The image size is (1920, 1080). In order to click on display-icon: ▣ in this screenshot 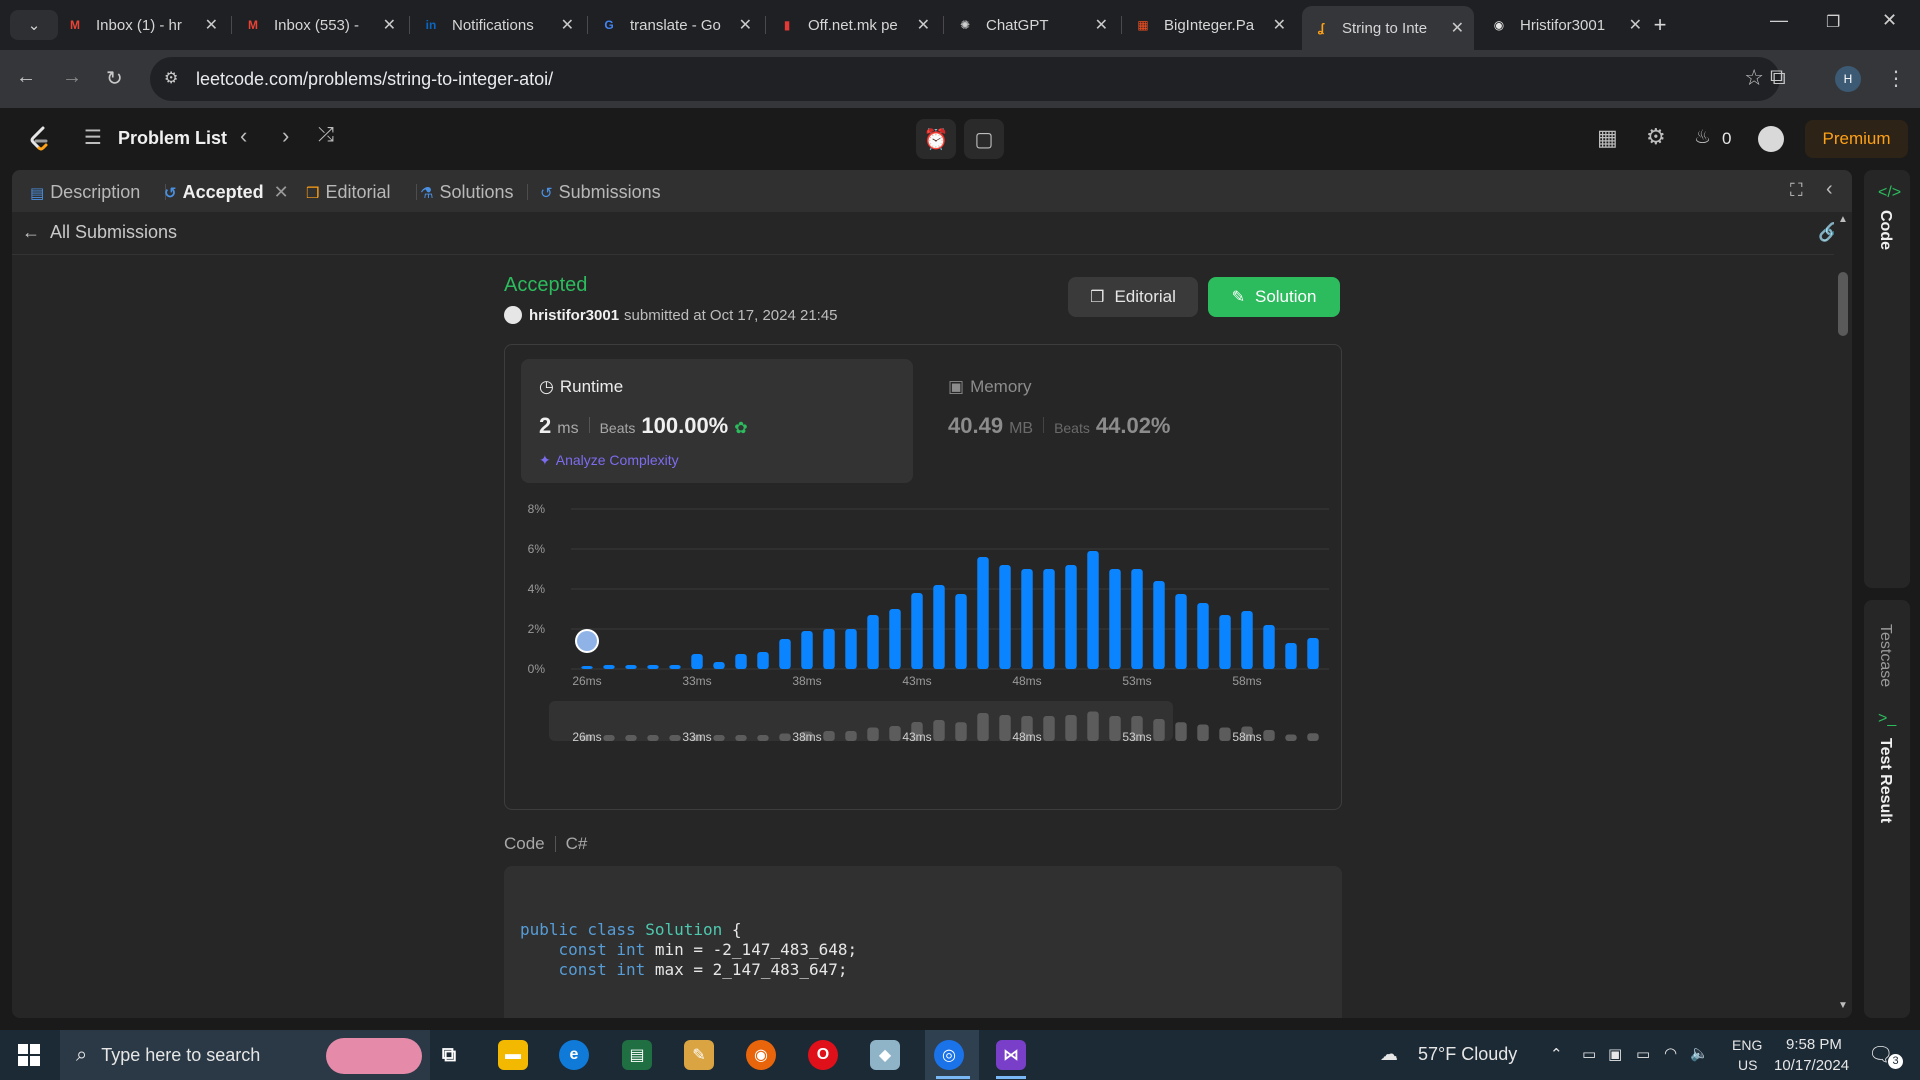, I will do `click(1615, 1054)`.